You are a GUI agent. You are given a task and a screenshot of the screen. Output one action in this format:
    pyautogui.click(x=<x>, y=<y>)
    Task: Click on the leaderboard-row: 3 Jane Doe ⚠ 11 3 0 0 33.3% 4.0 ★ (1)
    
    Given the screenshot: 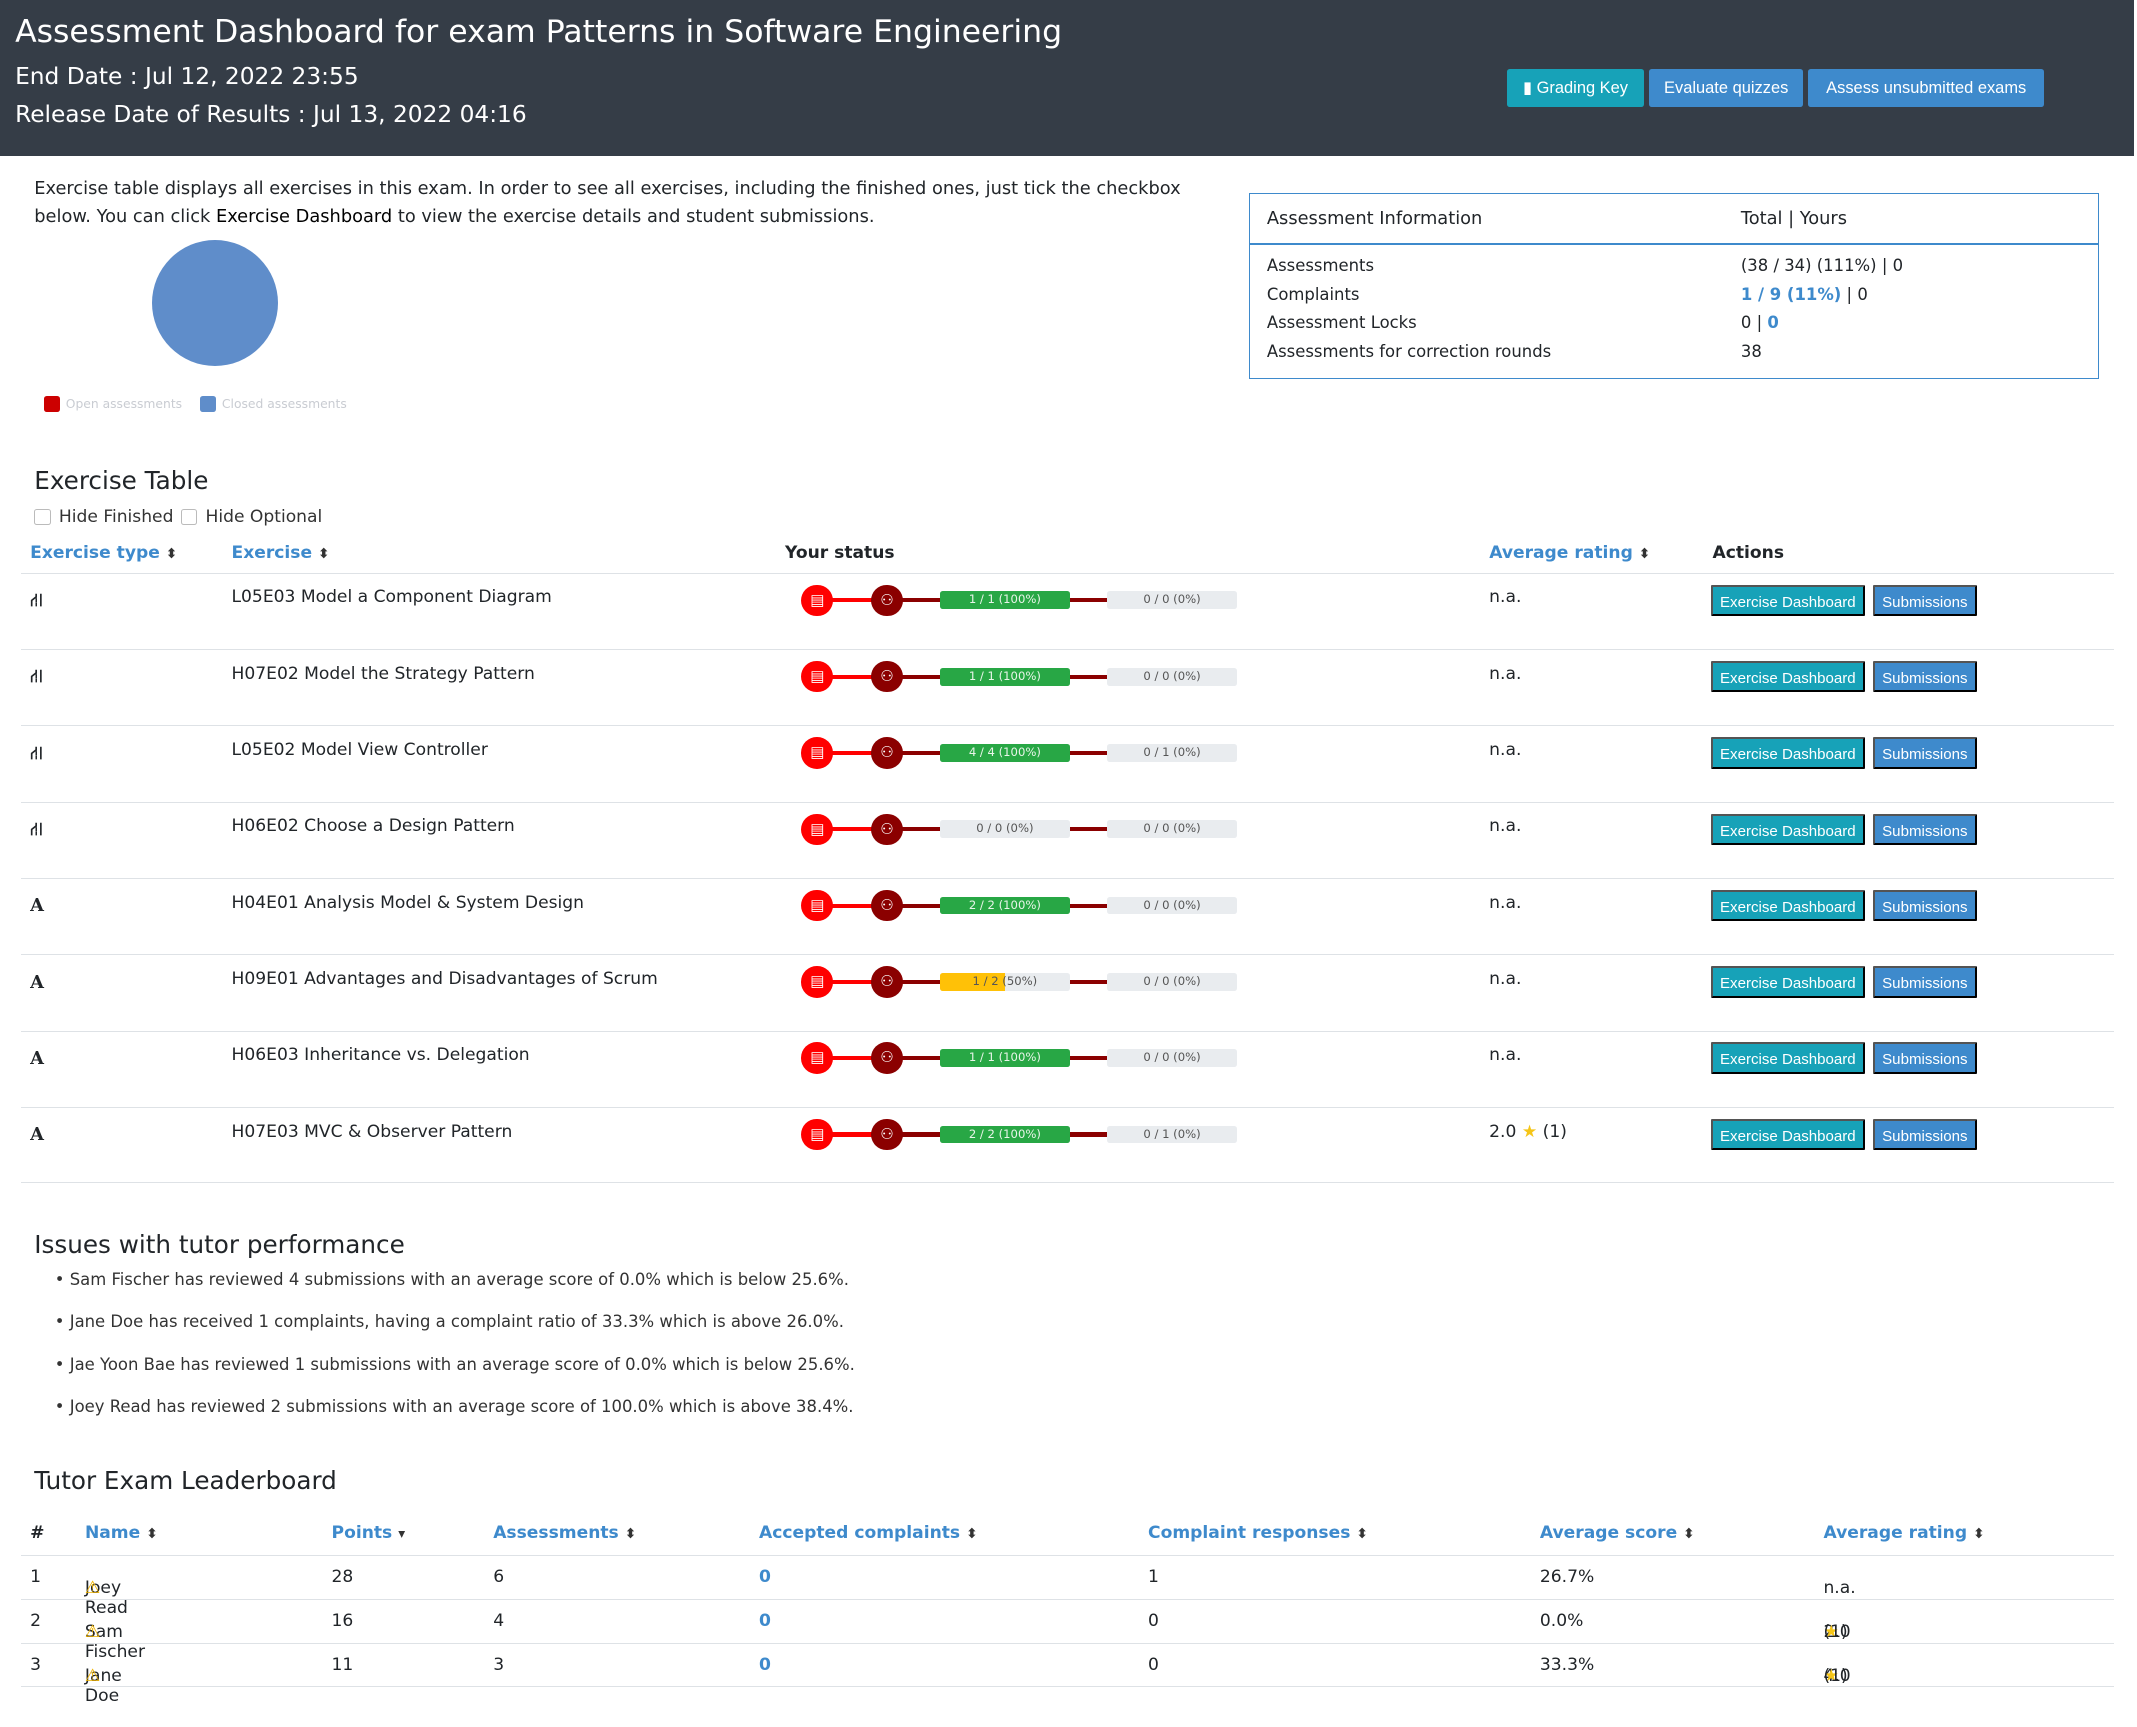 What is the action you would take?
    pyautogui.click(x=1067, y=1674)
    